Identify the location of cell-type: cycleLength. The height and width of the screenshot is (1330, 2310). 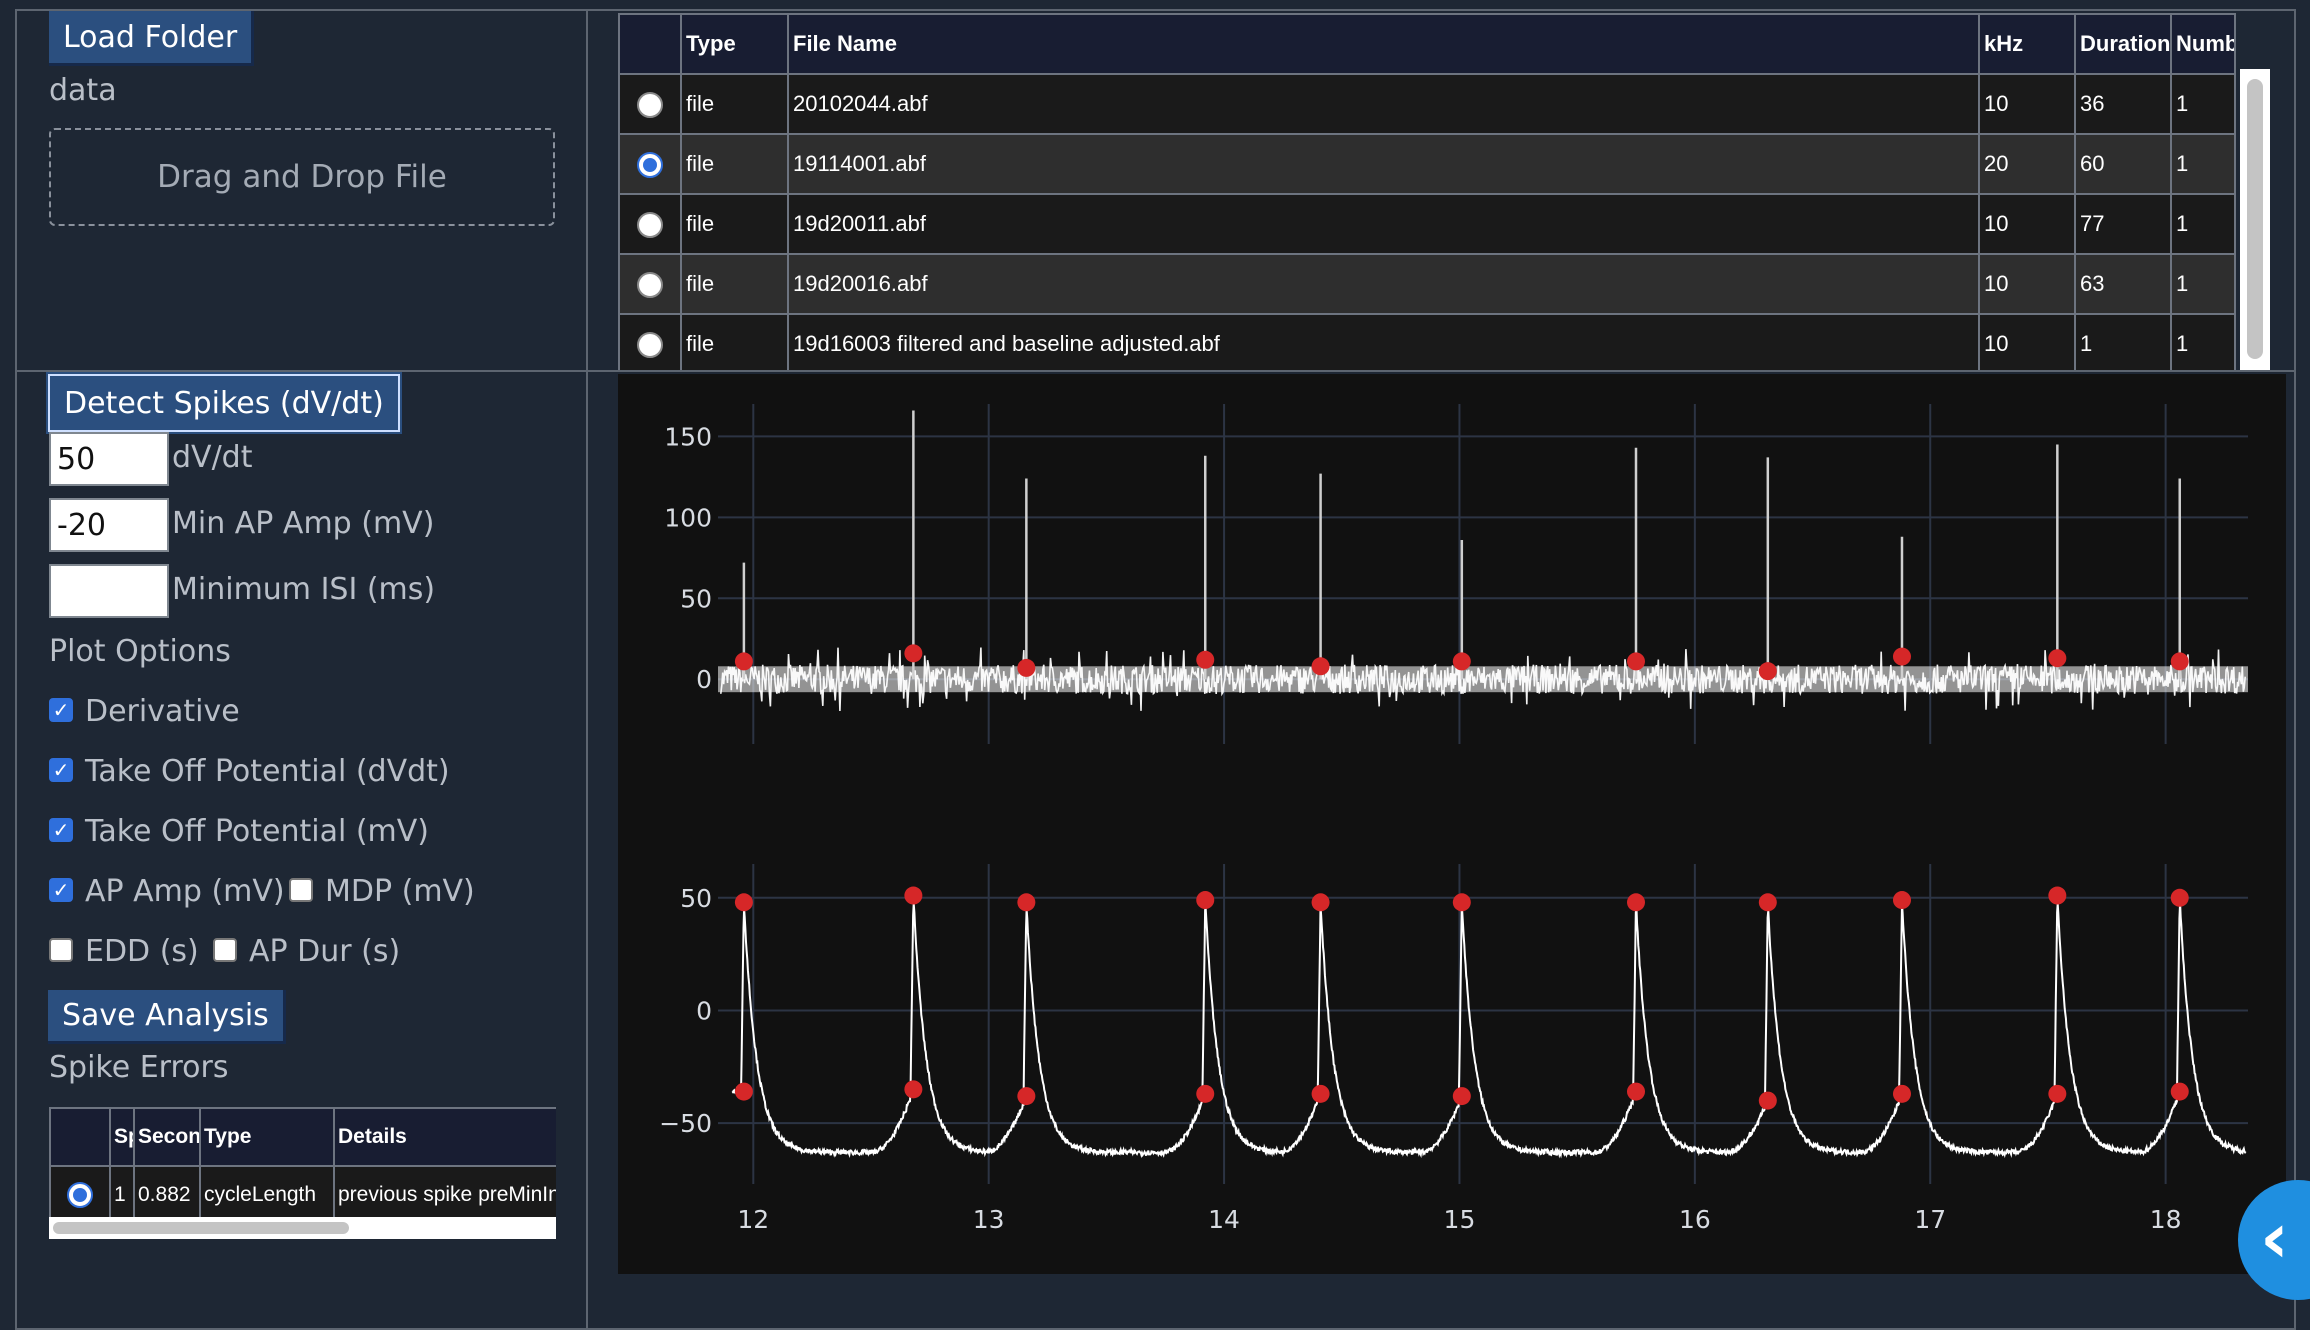
(267, 1191).